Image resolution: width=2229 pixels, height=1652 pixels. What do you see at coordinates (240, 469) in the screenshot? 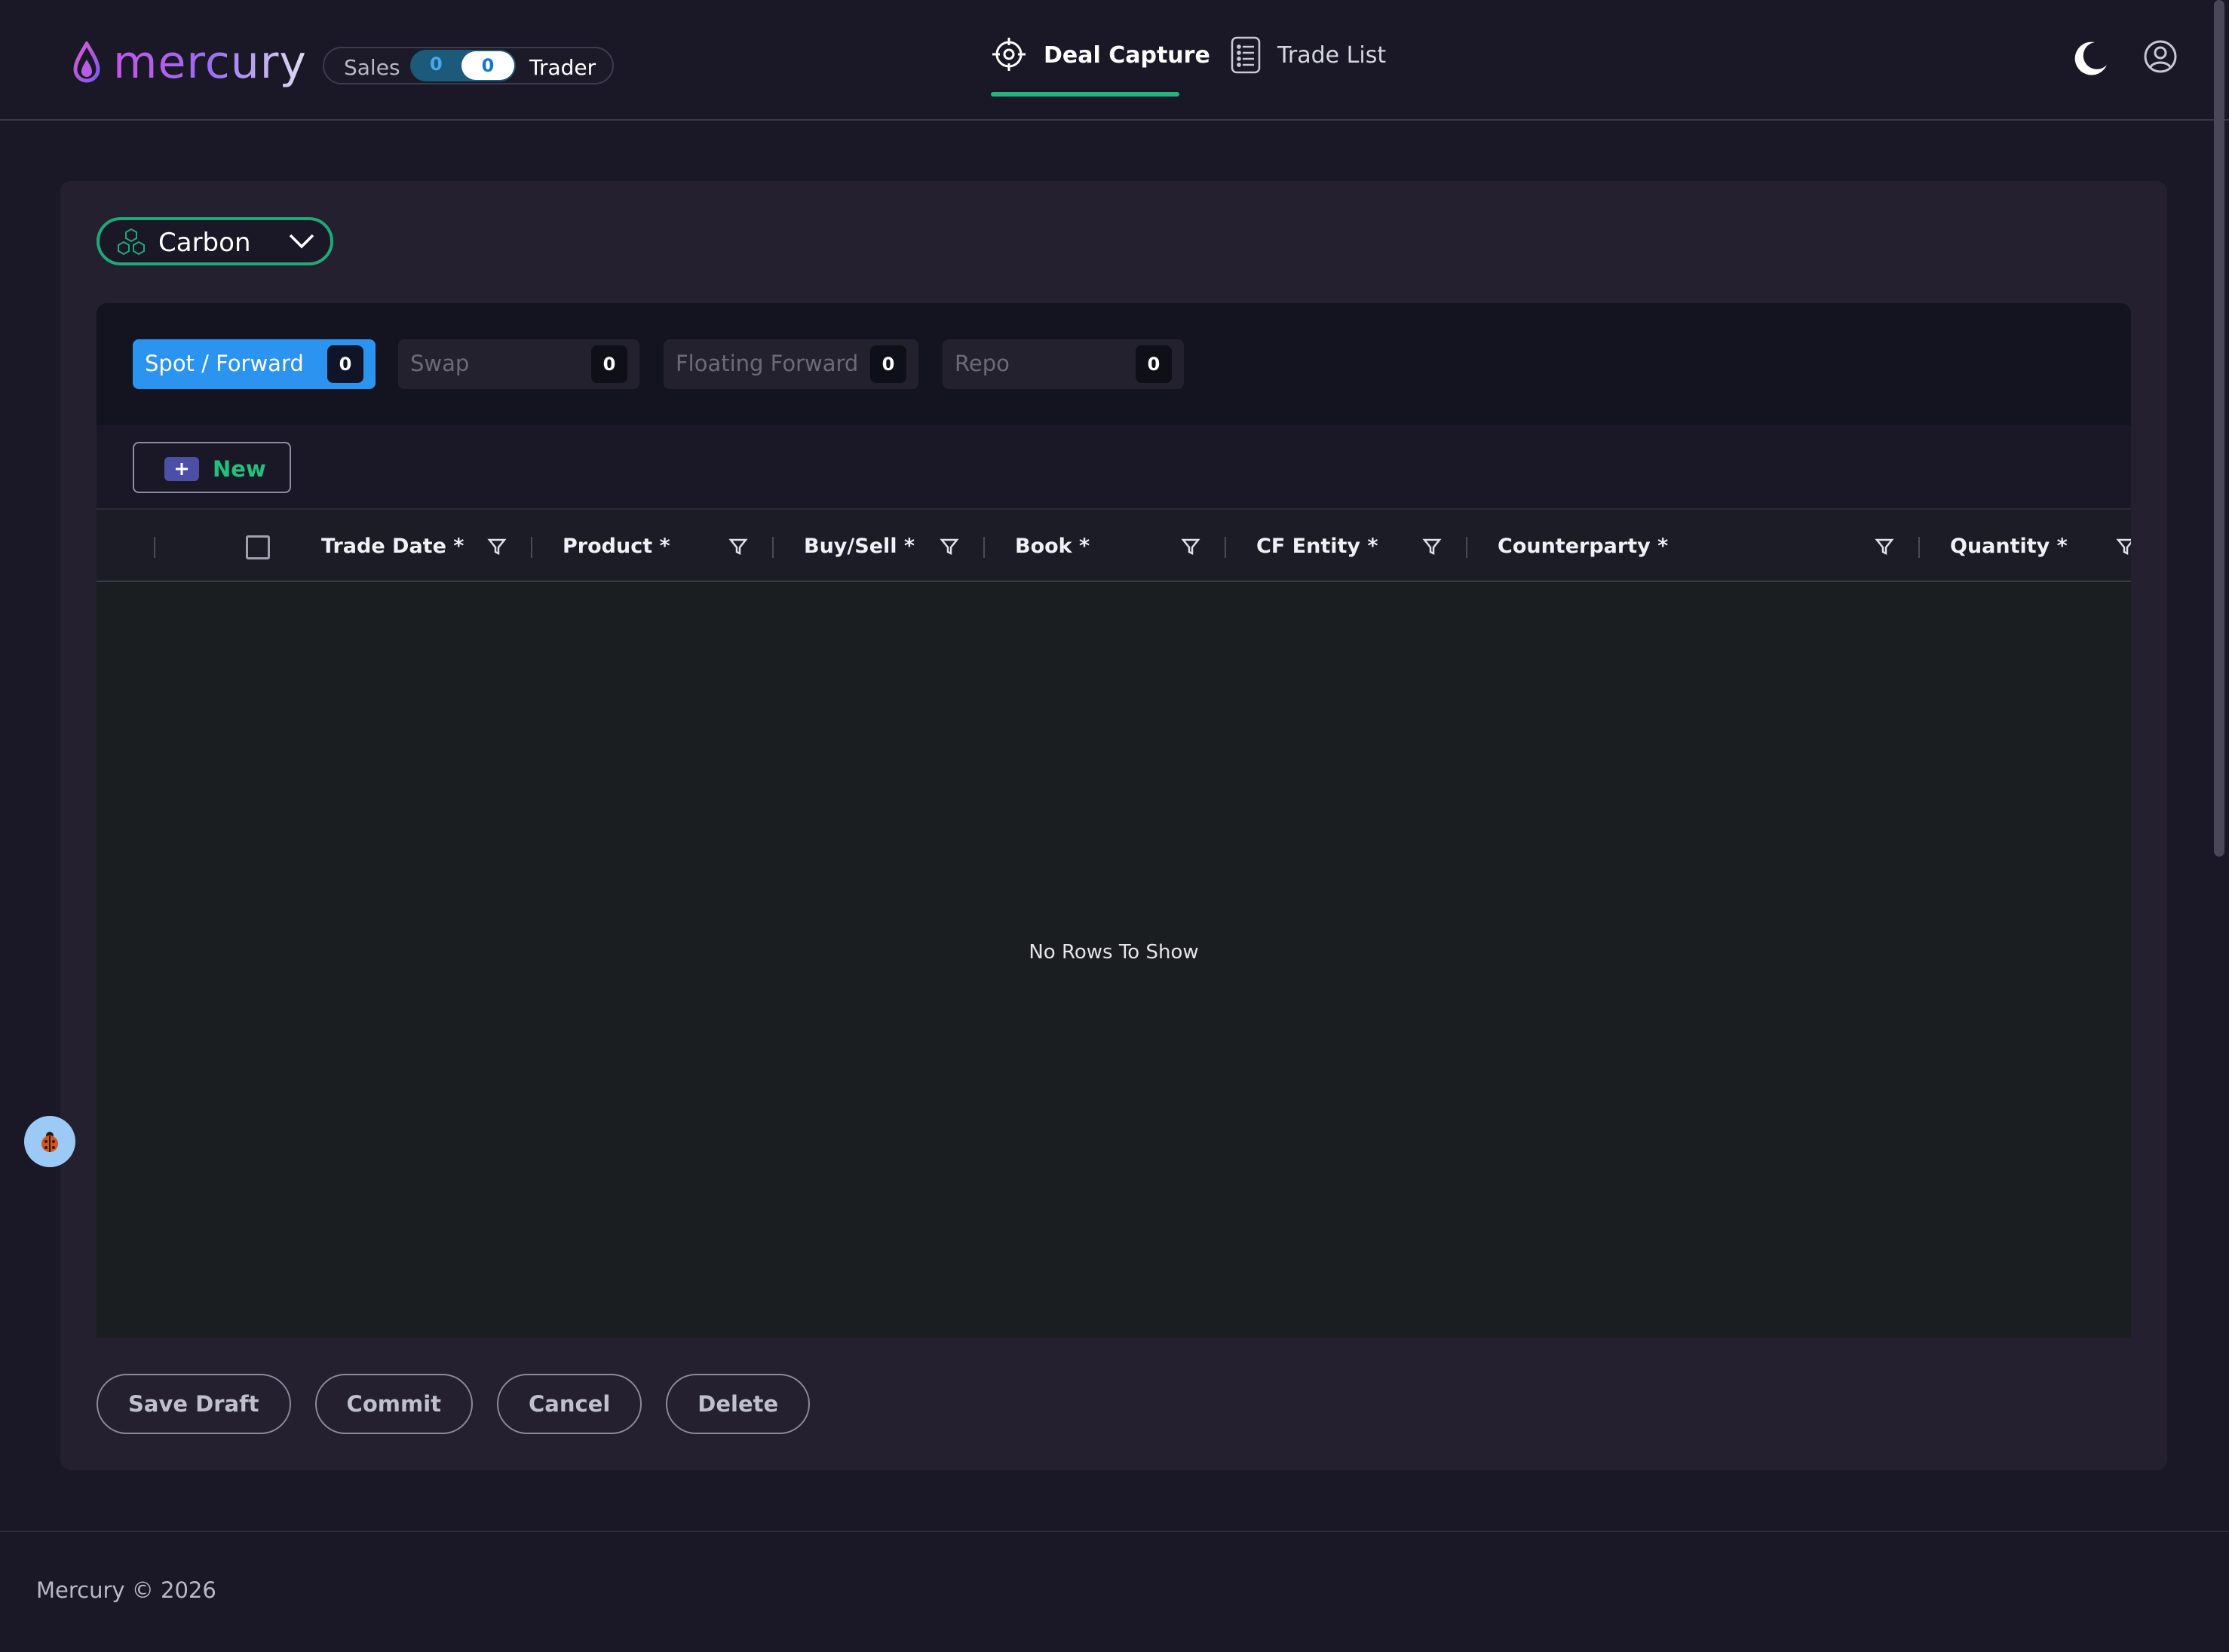
I see `new-trade-label: New` at bounding box center [240, 469].